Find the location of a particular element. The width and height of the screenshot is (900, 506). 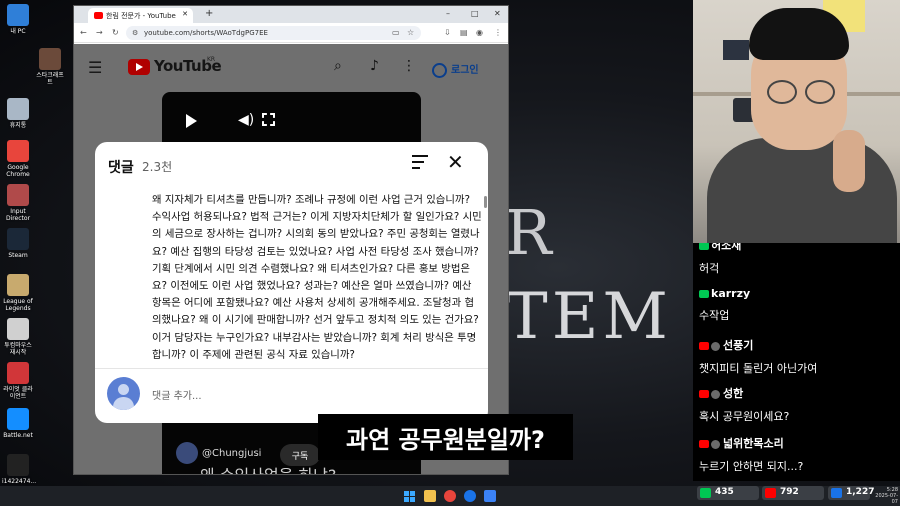

background-letter: R is located at coordinates (529, 232).